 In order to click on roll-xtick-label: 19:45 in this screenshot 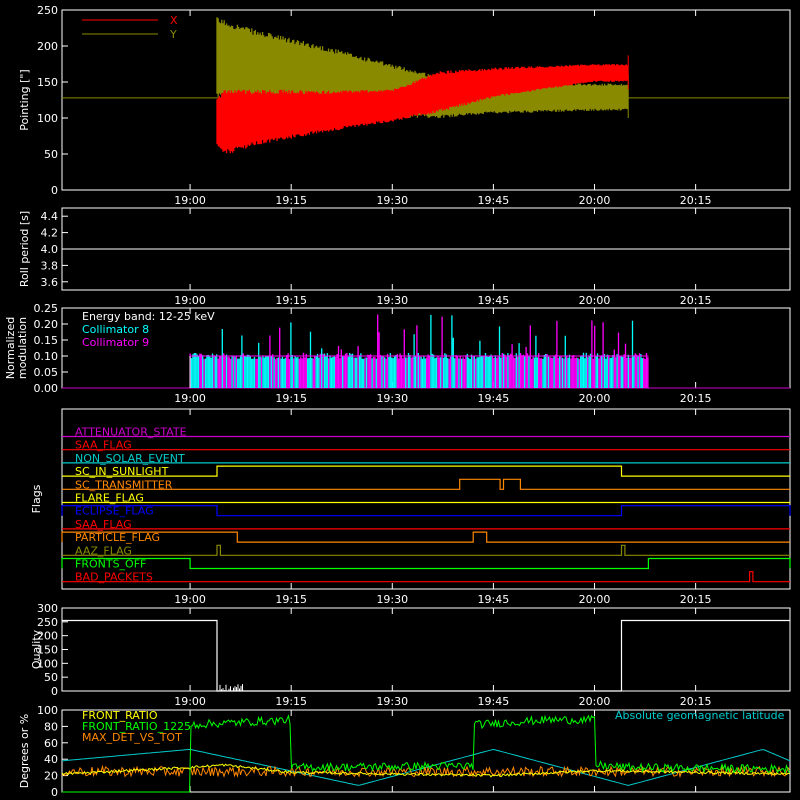, I will do `click(494, 300)`.